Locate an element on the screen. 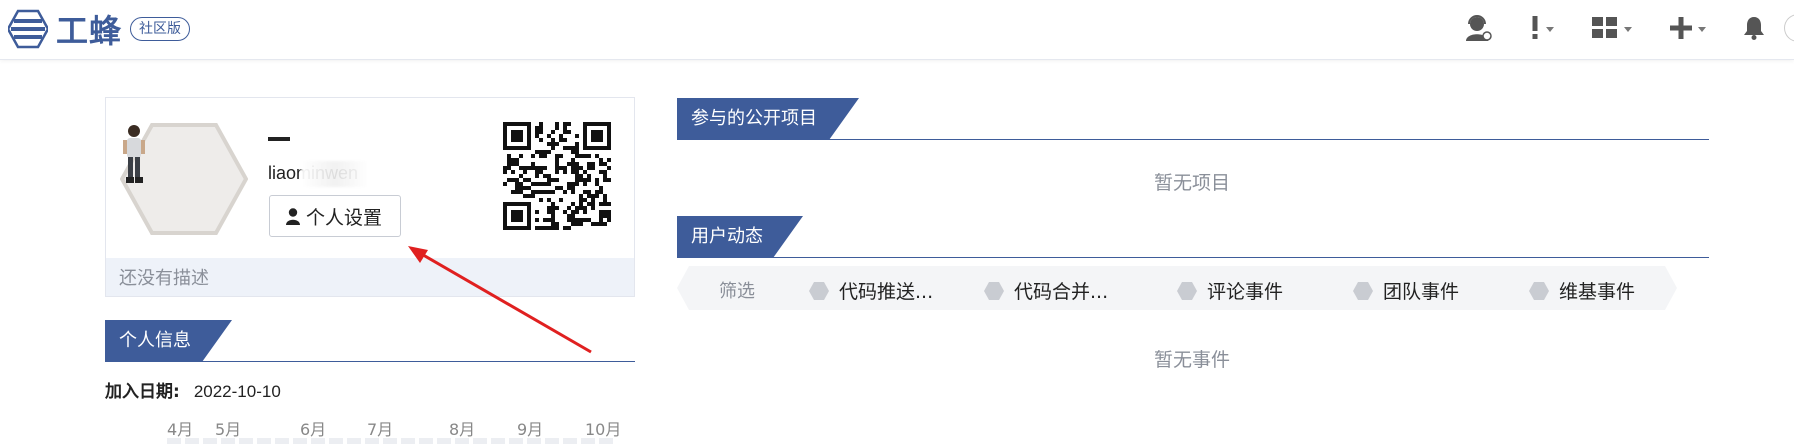 The image size is (1794, 444). plus-icon is located at coordinates (1681, 28).